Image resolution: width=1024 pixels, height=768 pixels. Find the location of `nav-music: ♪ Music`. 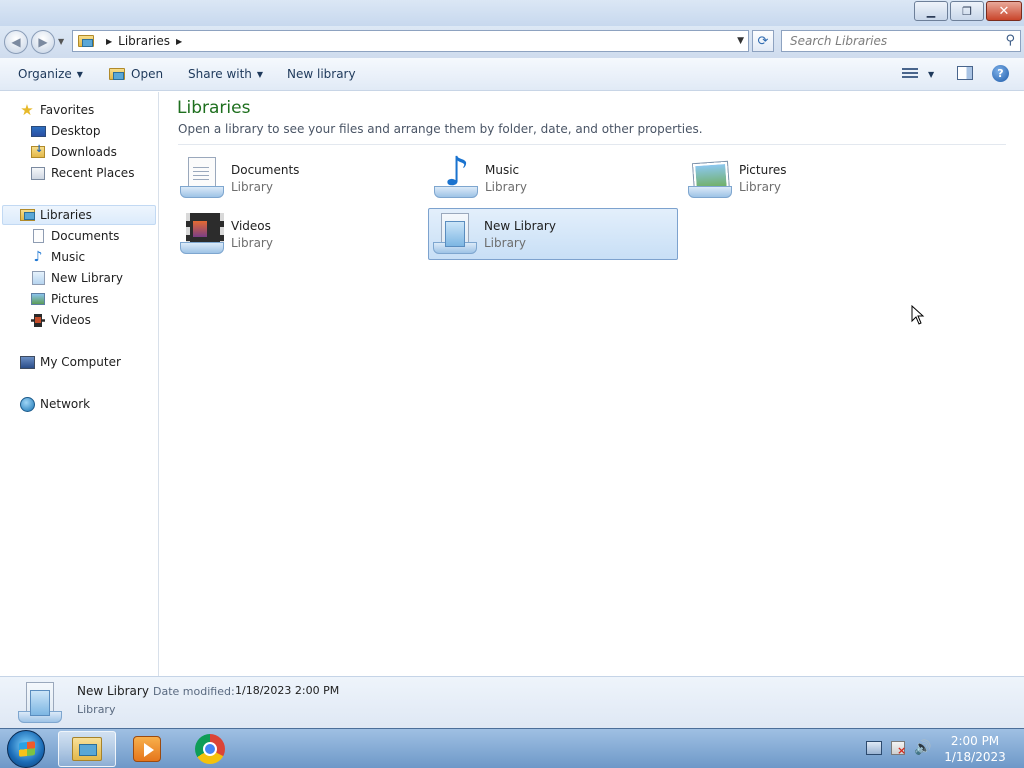

nav-music: ♪ Music is located at coordinates (58, 257).